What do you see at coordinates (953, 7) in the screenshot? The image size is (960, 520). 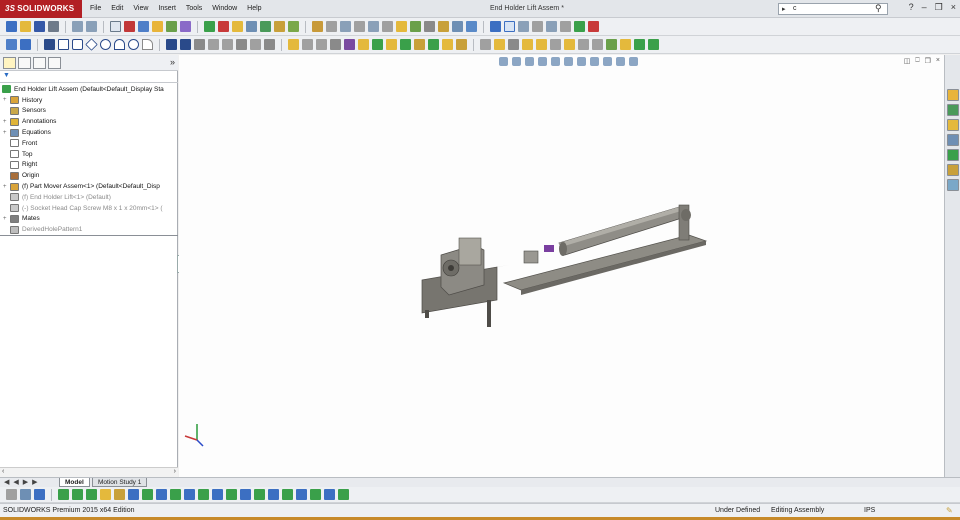 I see `close-icon: ×` at bounding box center [953, 7].